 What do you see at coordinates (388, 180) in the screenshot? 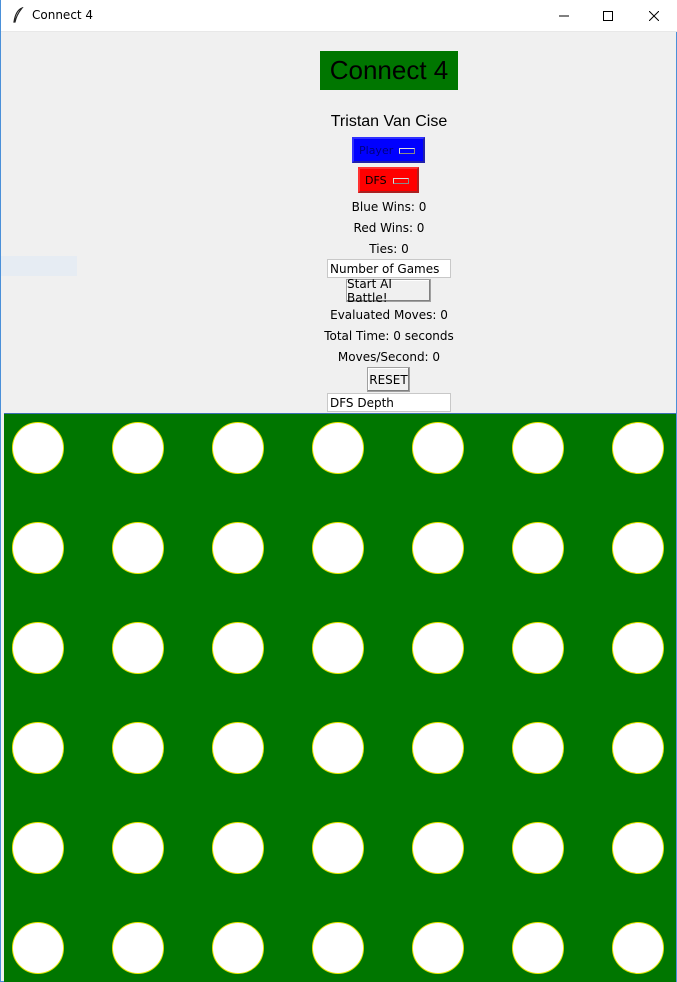
I see `algorithm-menu-button: DFS` at bounding box center [388, 180].